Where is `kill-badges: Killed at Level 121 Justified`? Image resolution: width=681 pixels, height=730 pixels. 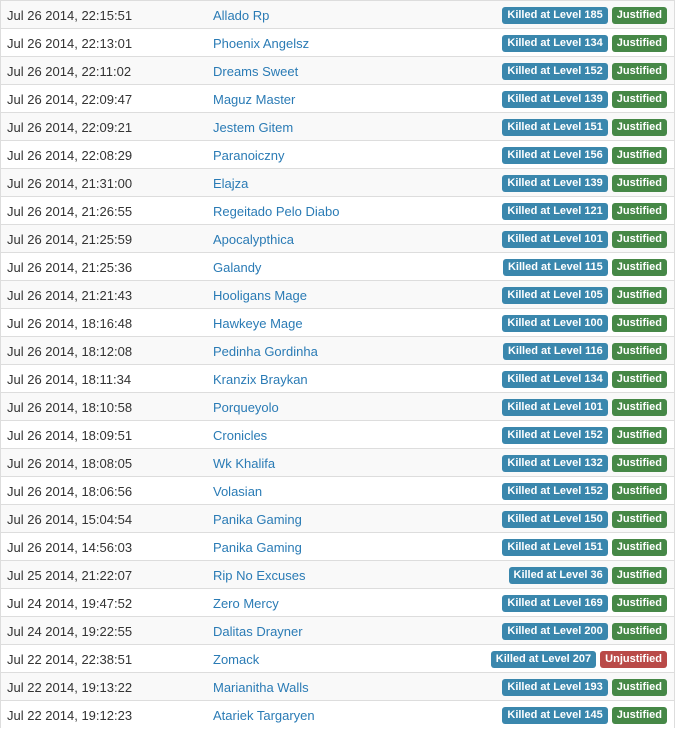
kill-badges: Killed at Level 121 Justified is located at coordinates (584, 211).